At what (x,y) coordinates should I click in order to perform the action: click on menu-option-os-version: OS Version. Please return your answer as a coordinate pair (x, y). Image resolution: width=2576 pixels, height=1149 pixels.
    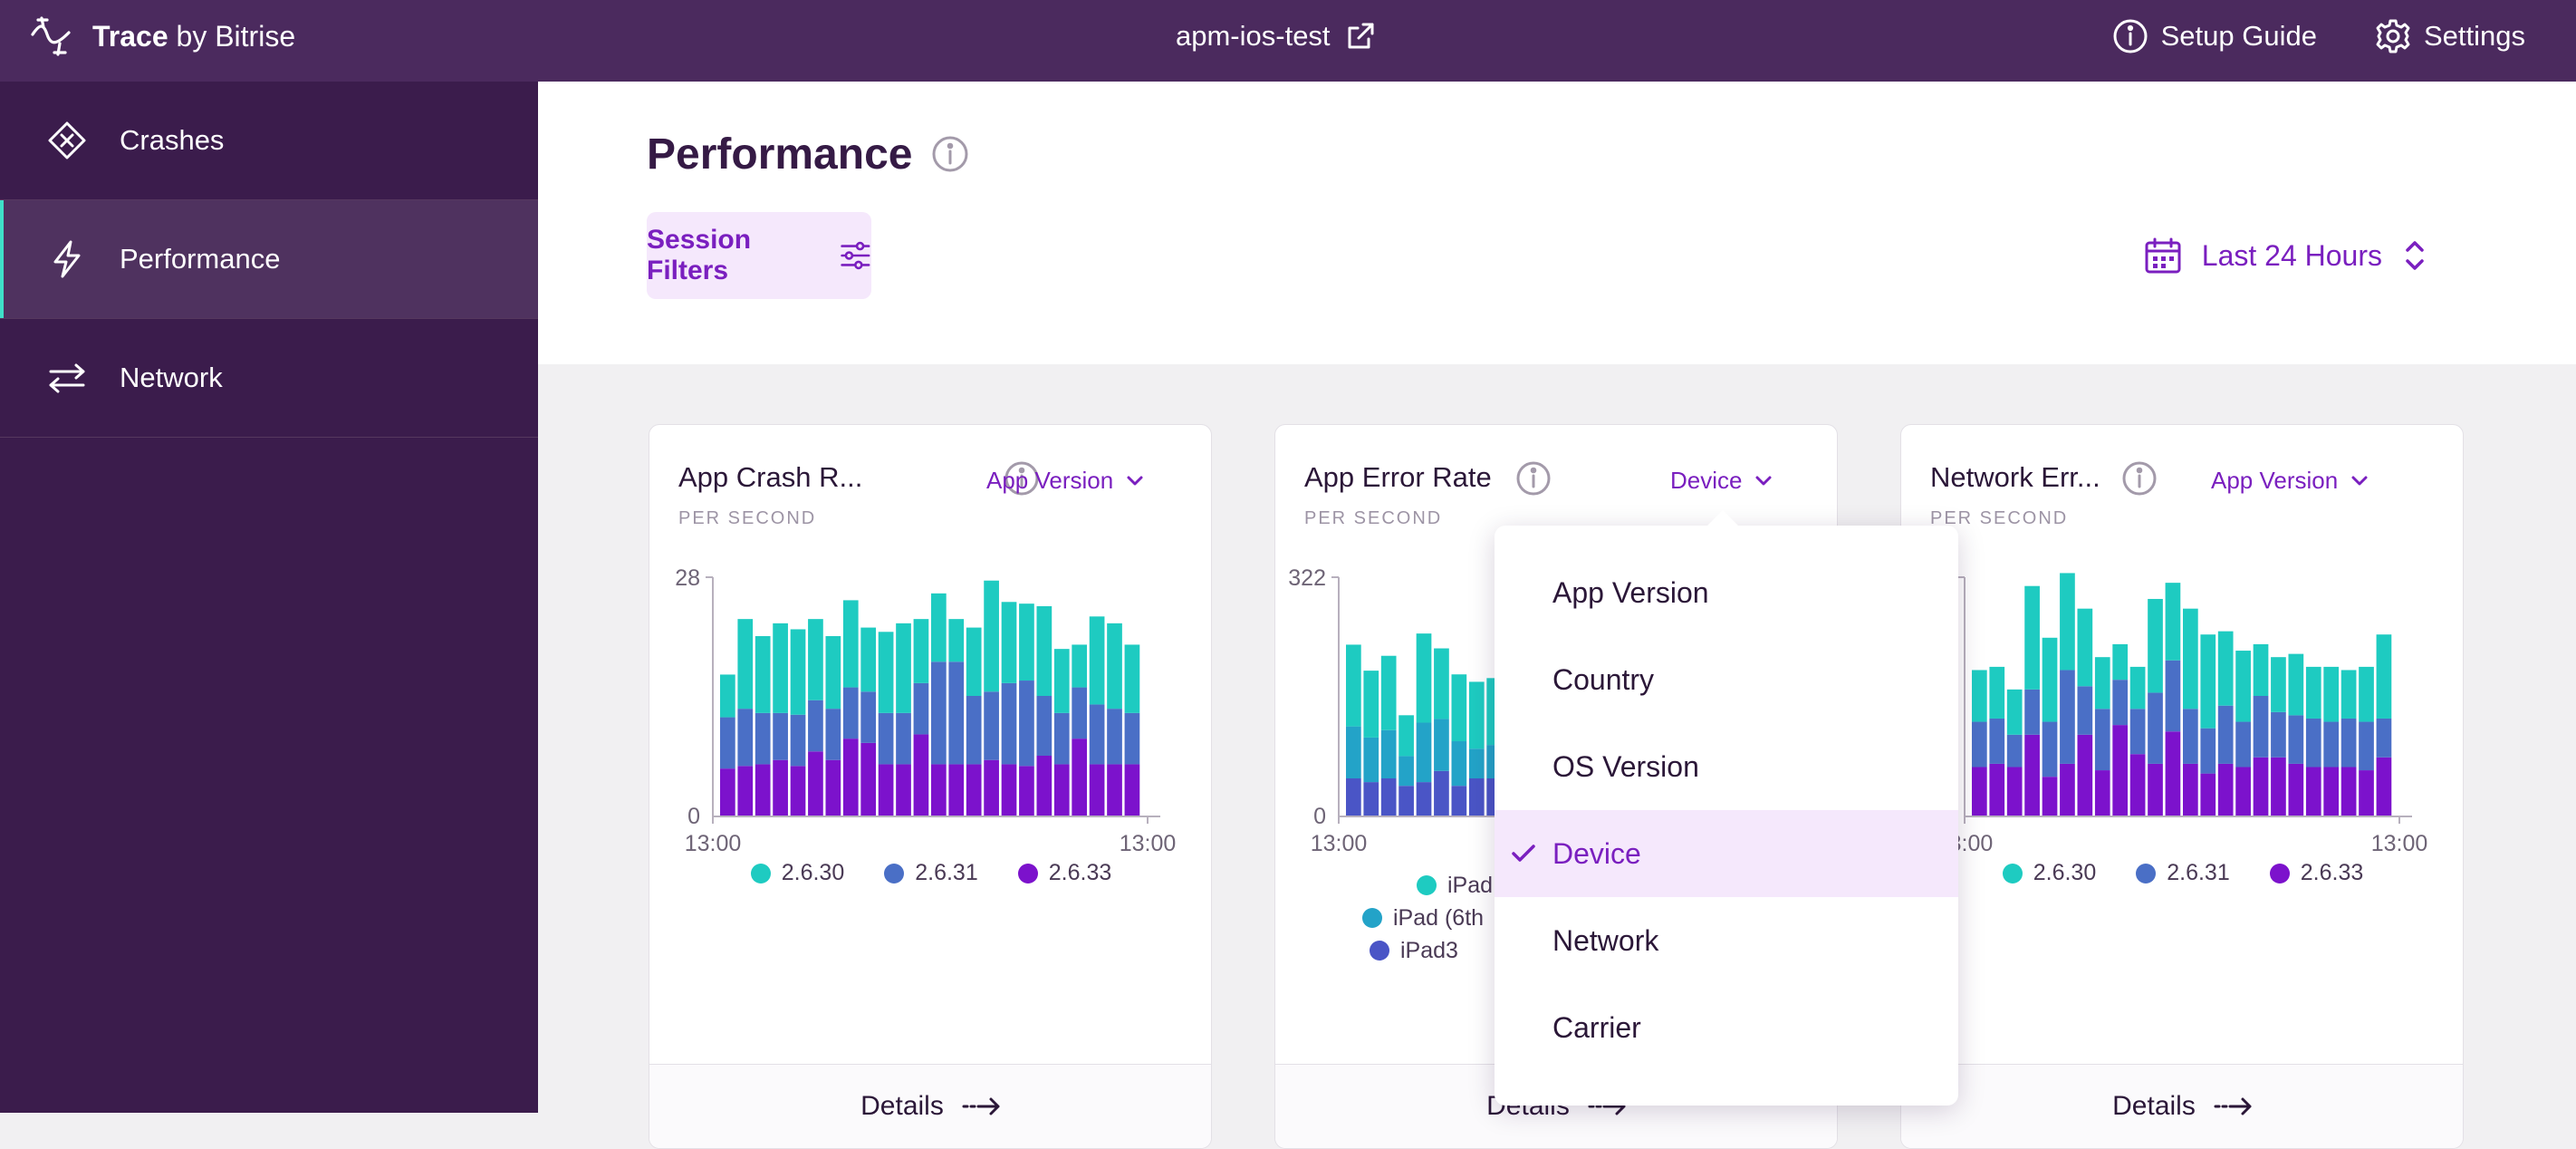
    Looking at the image, I should click on (1726, 767).